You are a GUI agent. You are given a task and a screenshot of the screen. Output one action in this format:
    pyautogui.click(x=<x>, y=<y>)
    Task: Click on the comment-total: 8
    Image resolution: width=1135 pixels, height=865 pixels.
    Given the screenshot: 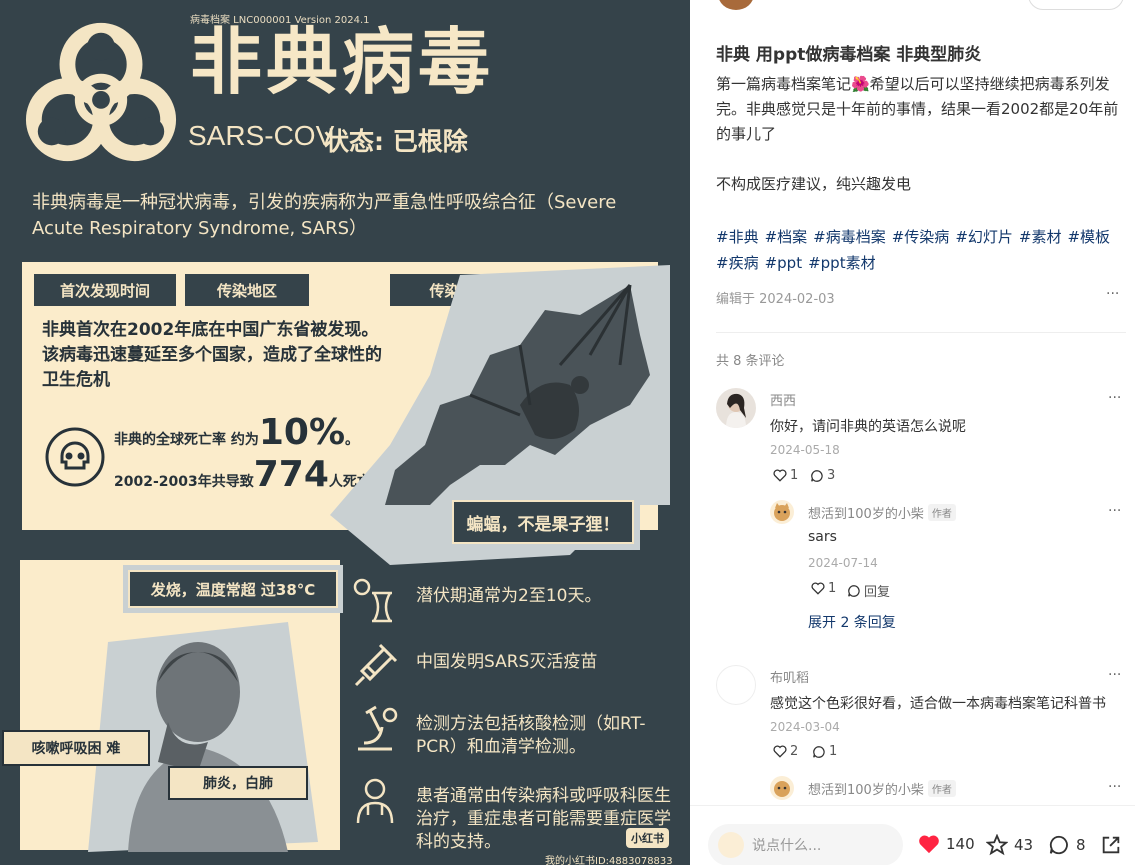 What is the action you would take?
    pyautogui.click(x=1081, y=845)
    